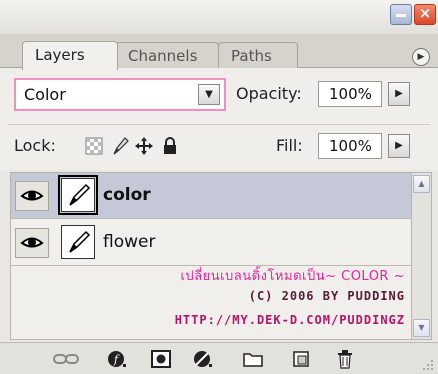  Describe the element at coordinates (129, 242) in the screenshot. I see `layer-name: flower` at that location.